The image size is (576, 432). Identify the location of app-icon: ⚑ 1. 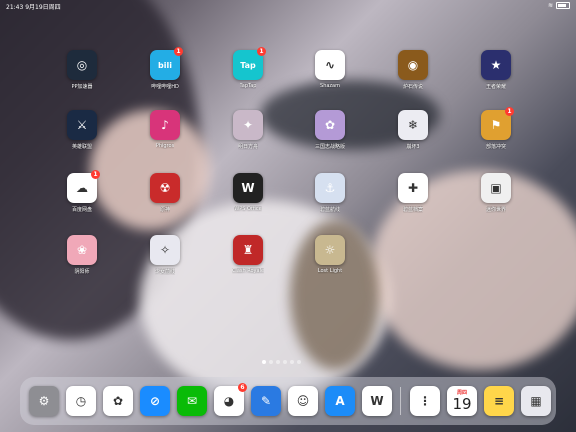
(497, 123).